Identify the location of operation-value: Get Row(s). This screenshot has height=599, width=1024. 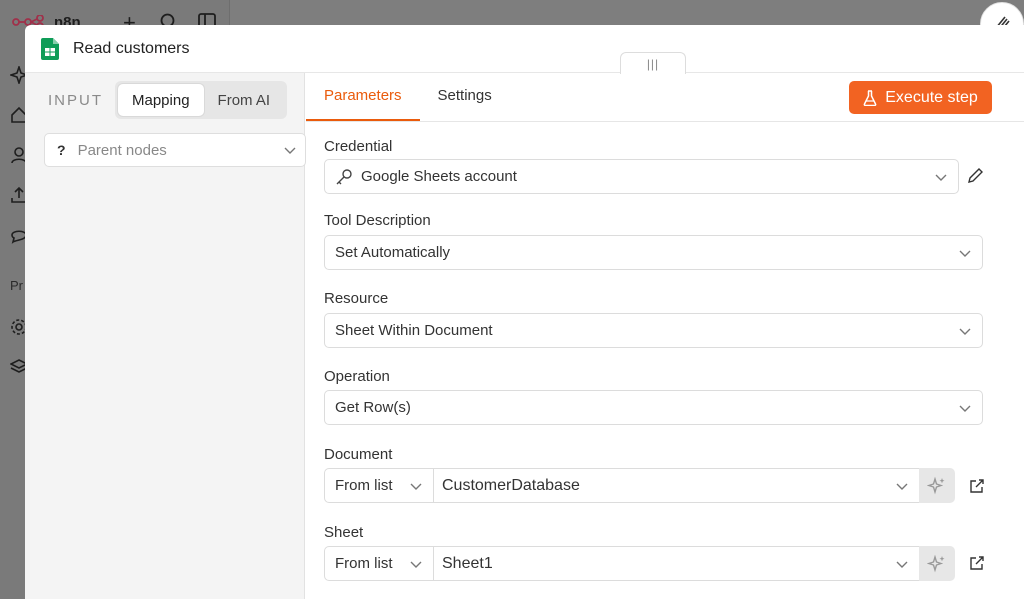
(373, 407).